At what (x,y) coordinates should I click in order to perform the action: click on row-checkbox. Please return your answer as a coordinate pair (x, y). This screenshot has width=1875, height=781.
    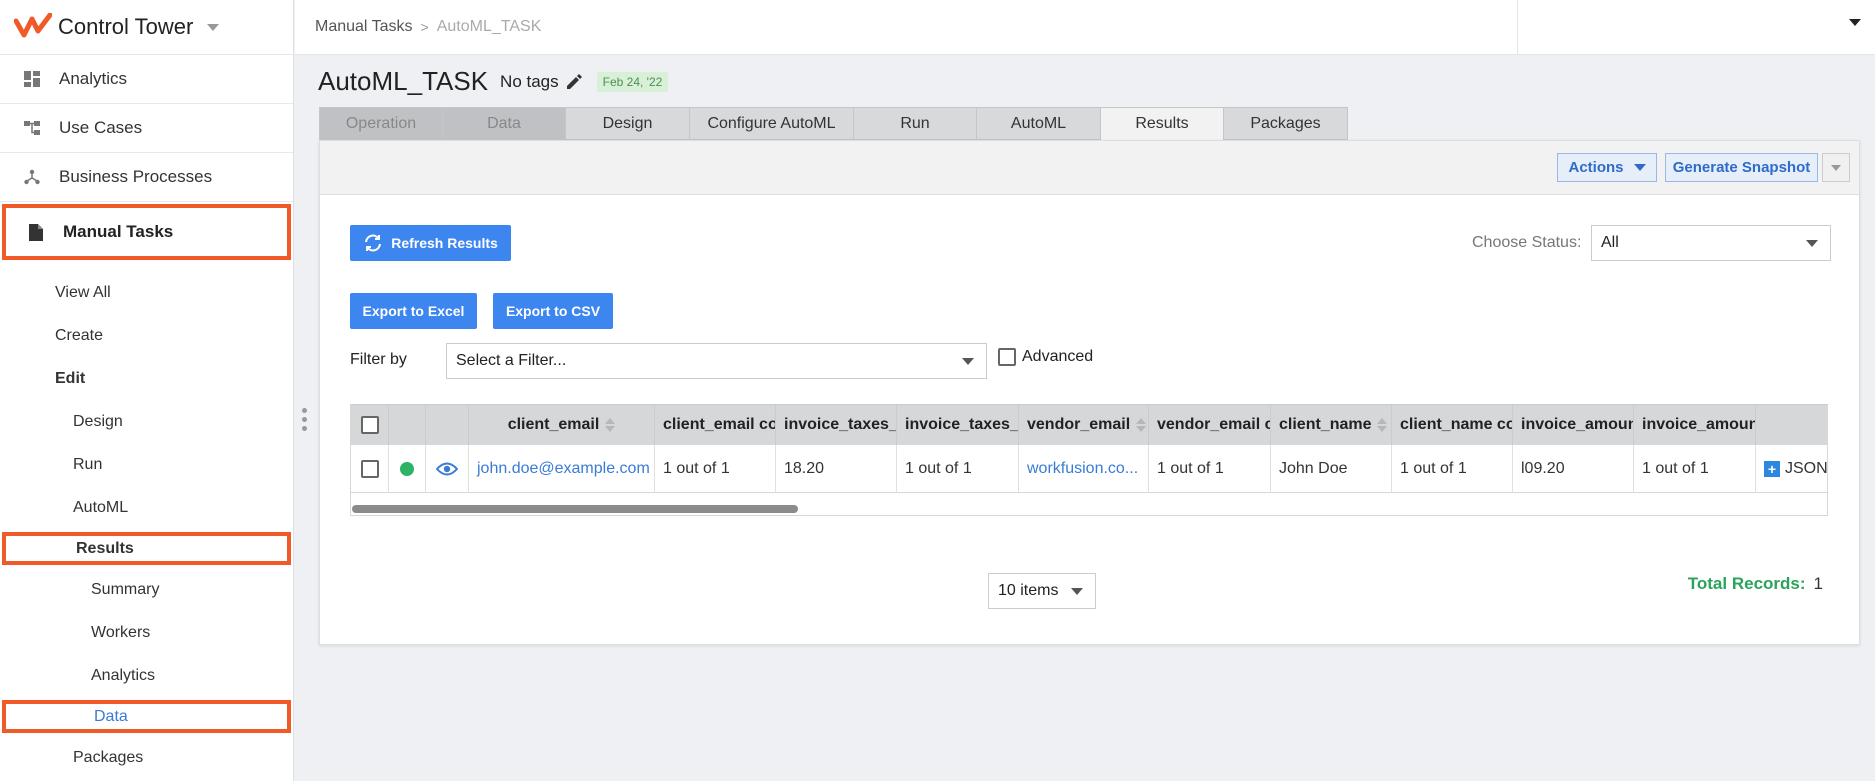
    Looking at the image, I should click on (369, 468).